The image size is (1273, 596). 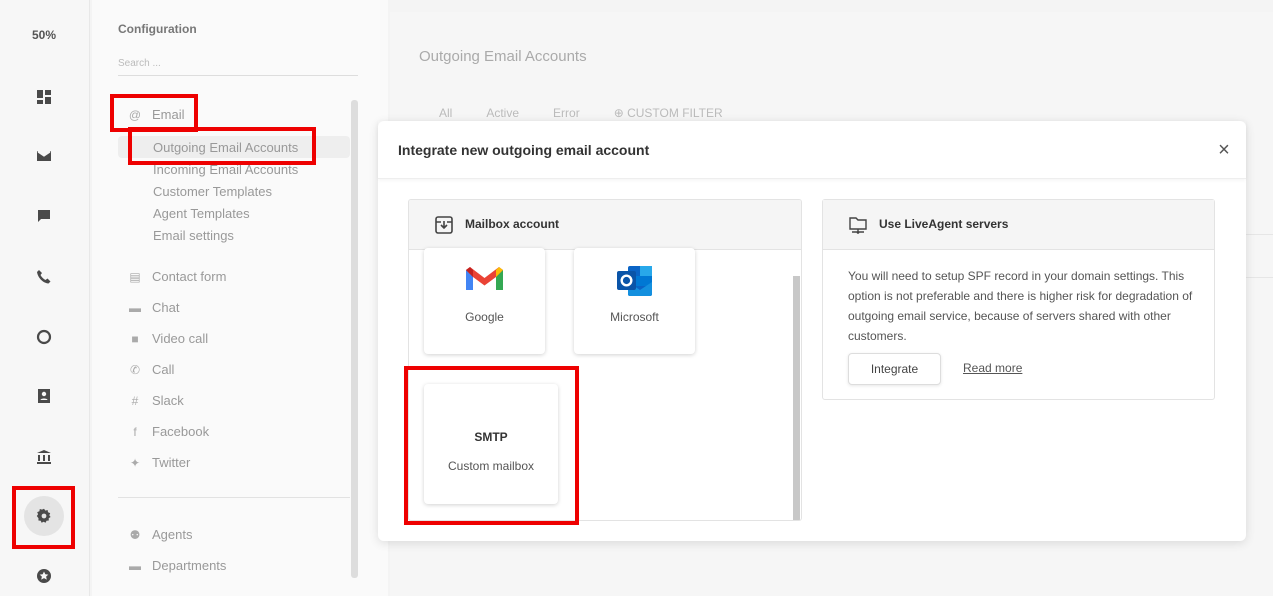 What do you see at coordinates (484, 301) in the screenshot?
I see `google-tile: Google` at bounding box center [484, 301].